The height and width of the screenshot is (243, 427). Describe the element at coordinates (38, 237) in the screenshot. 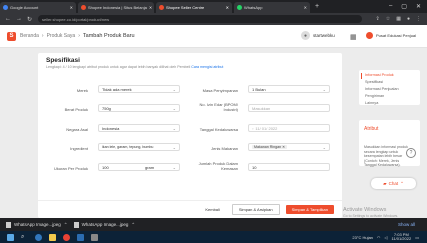

I see `edge-icon` at that location.